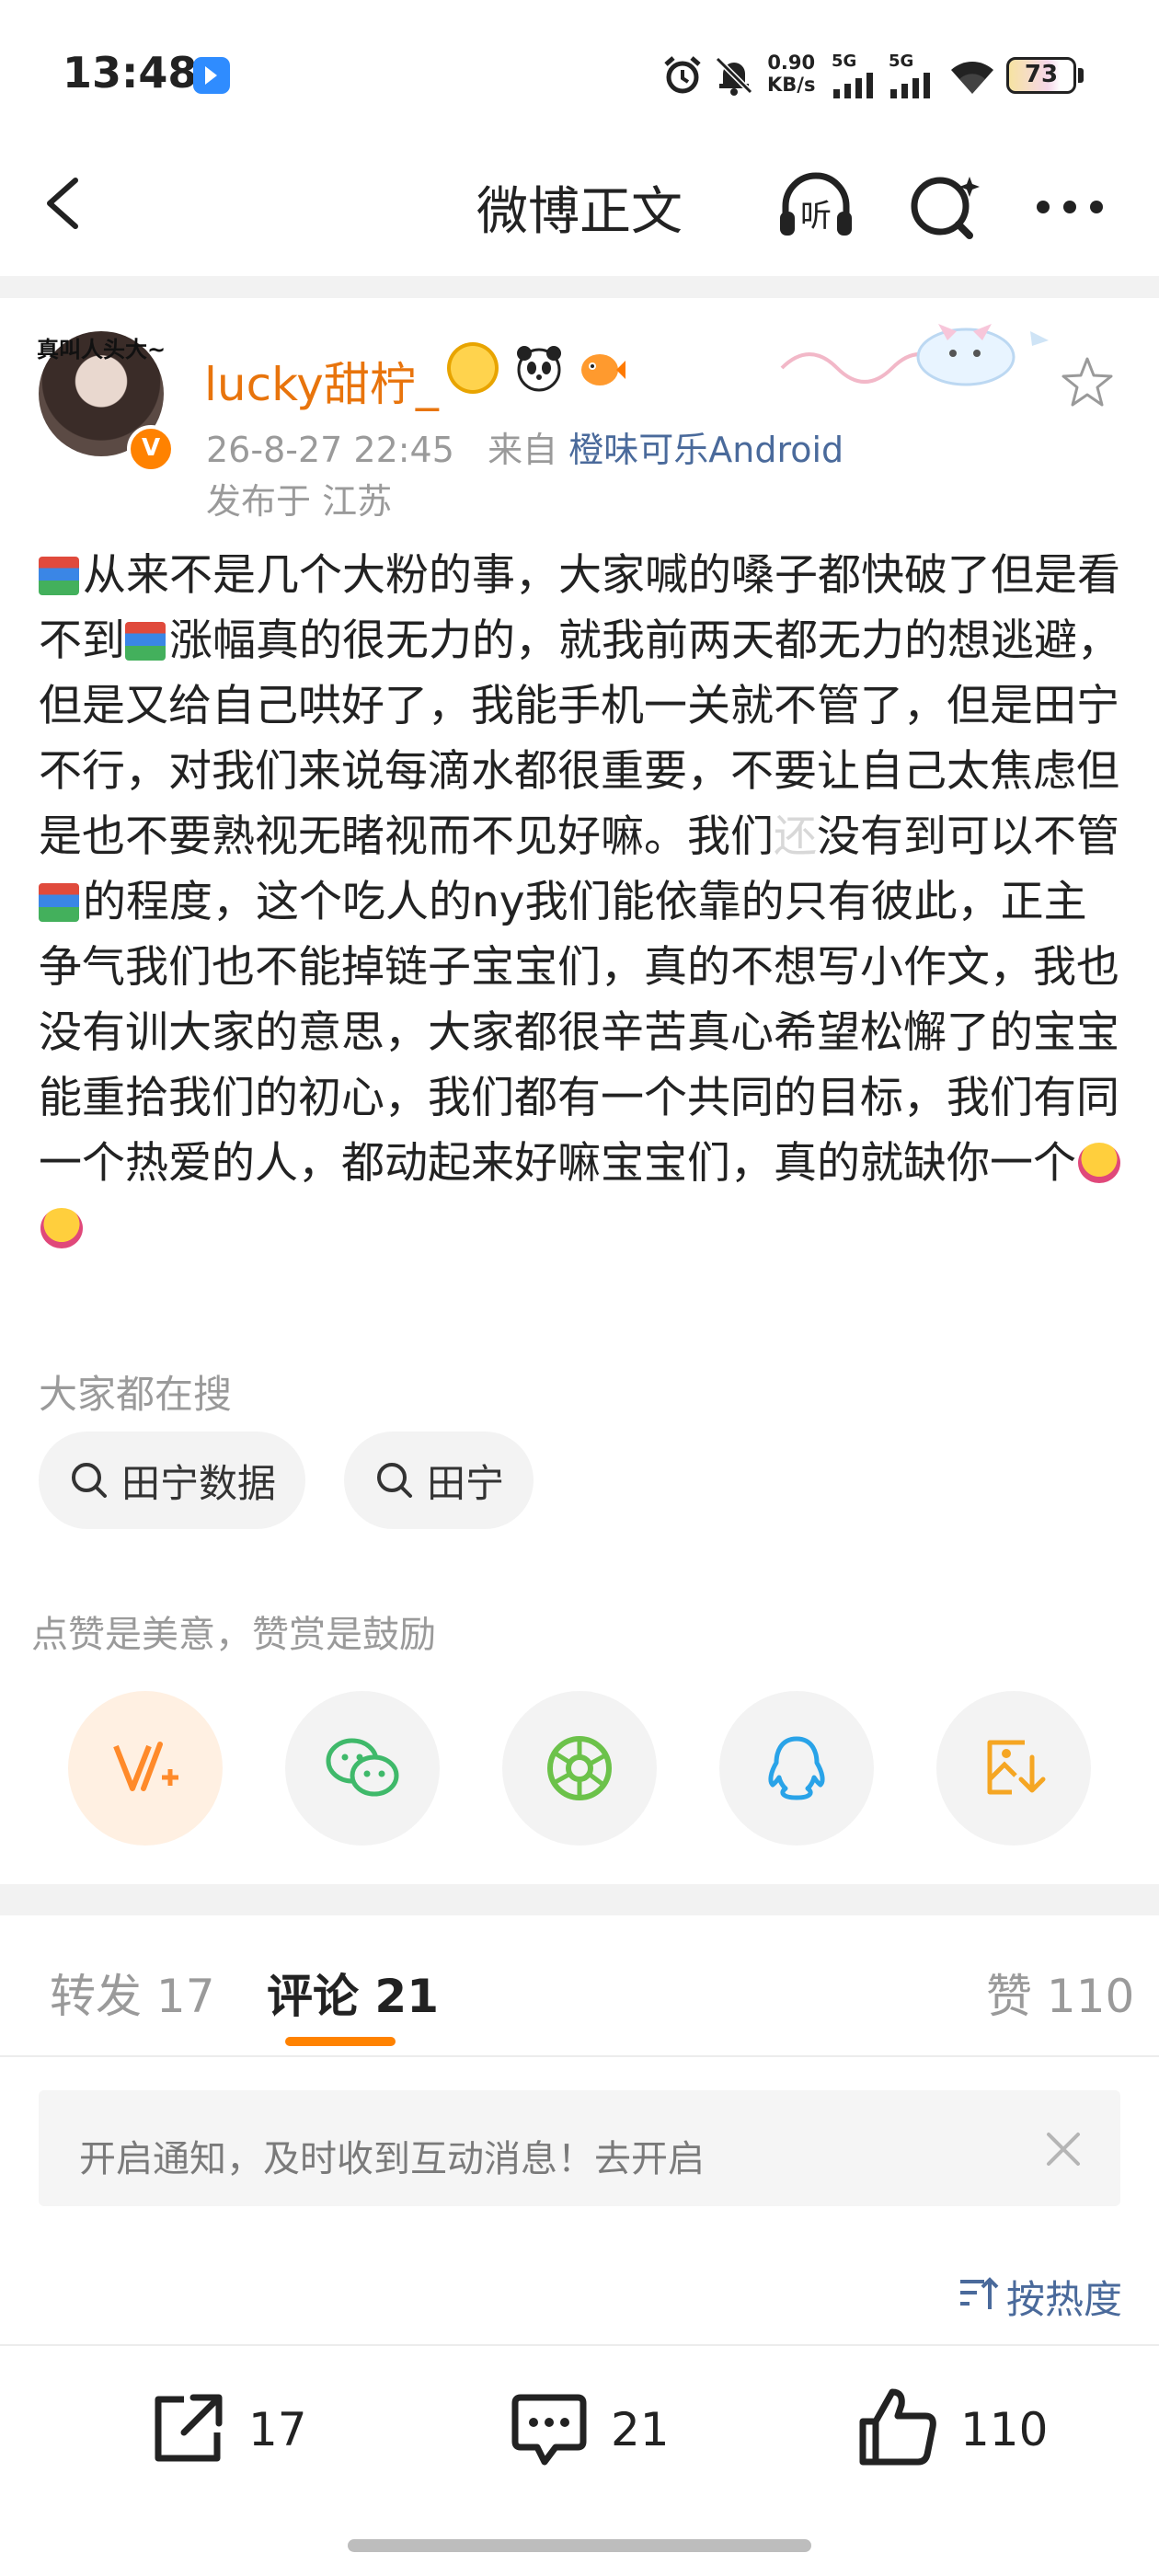  What do you see at coordinates (579, 212) in the screenshot?
I see `page-title: 微博正文` at bounding box center [579, 212].